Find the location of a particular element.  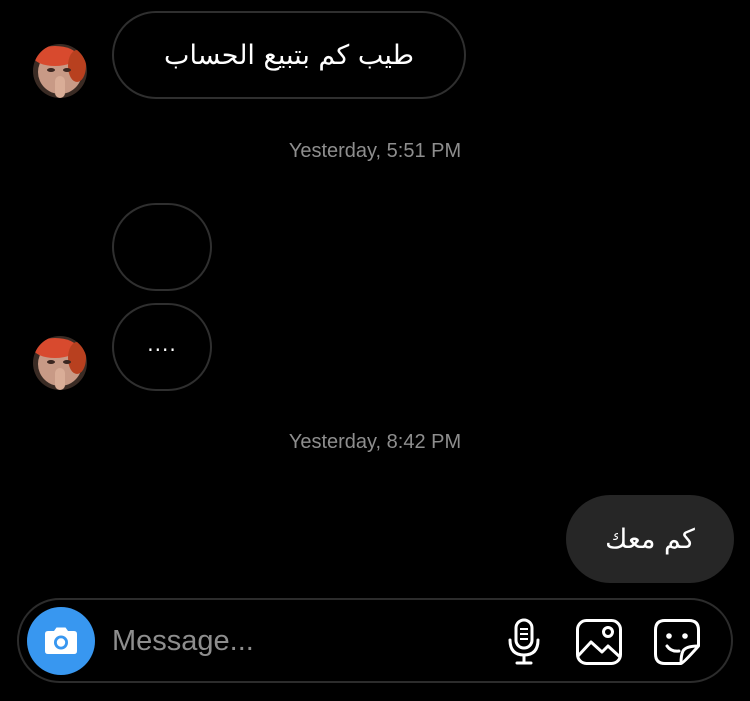

voice-button is located at coordinates (524, 642).